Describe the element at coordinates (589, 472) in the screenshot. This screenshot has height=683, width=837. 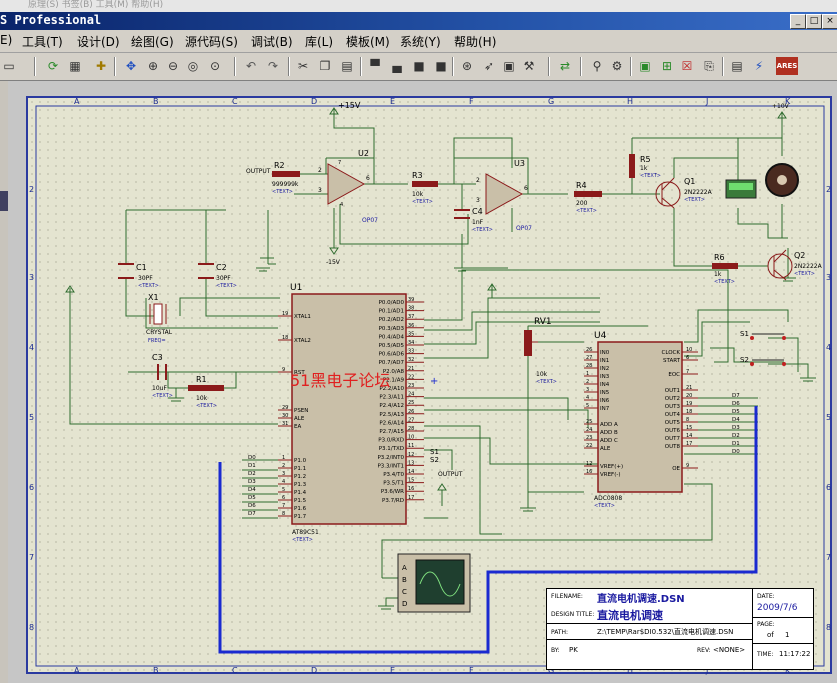
I see `pin-number: 16` at that location.